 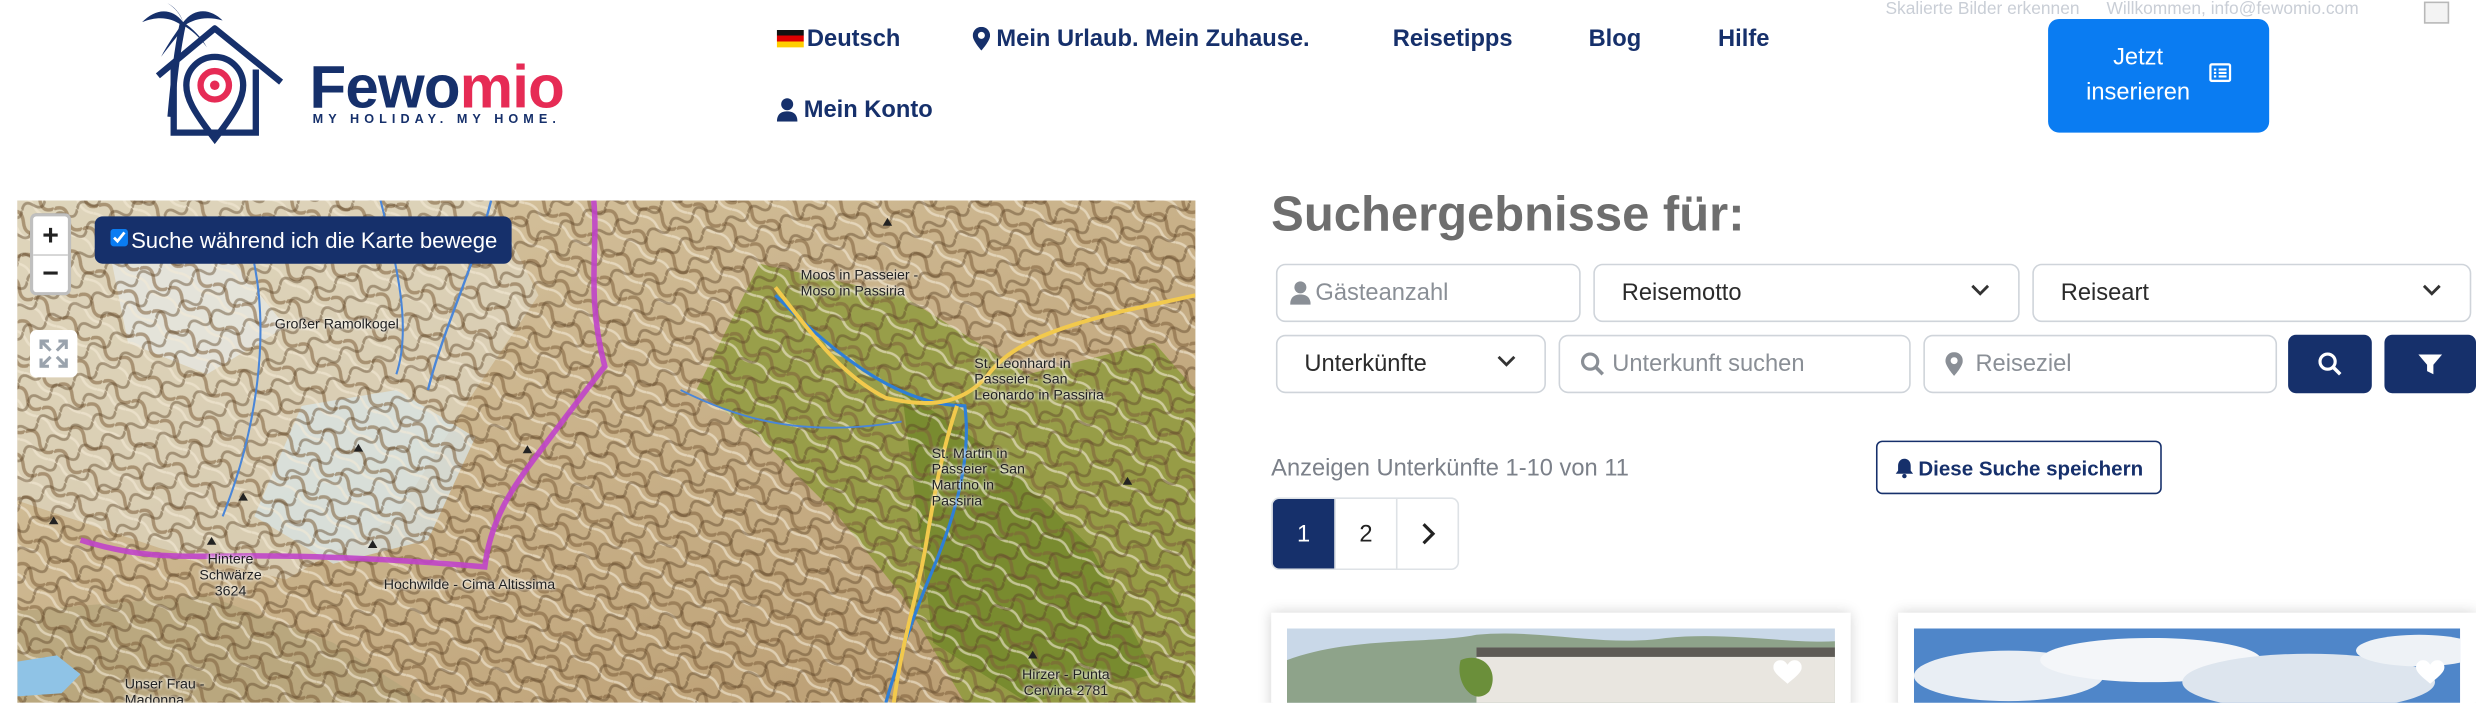 I want to click on nav-account: Mein Konto, so click(x=854, y=110).